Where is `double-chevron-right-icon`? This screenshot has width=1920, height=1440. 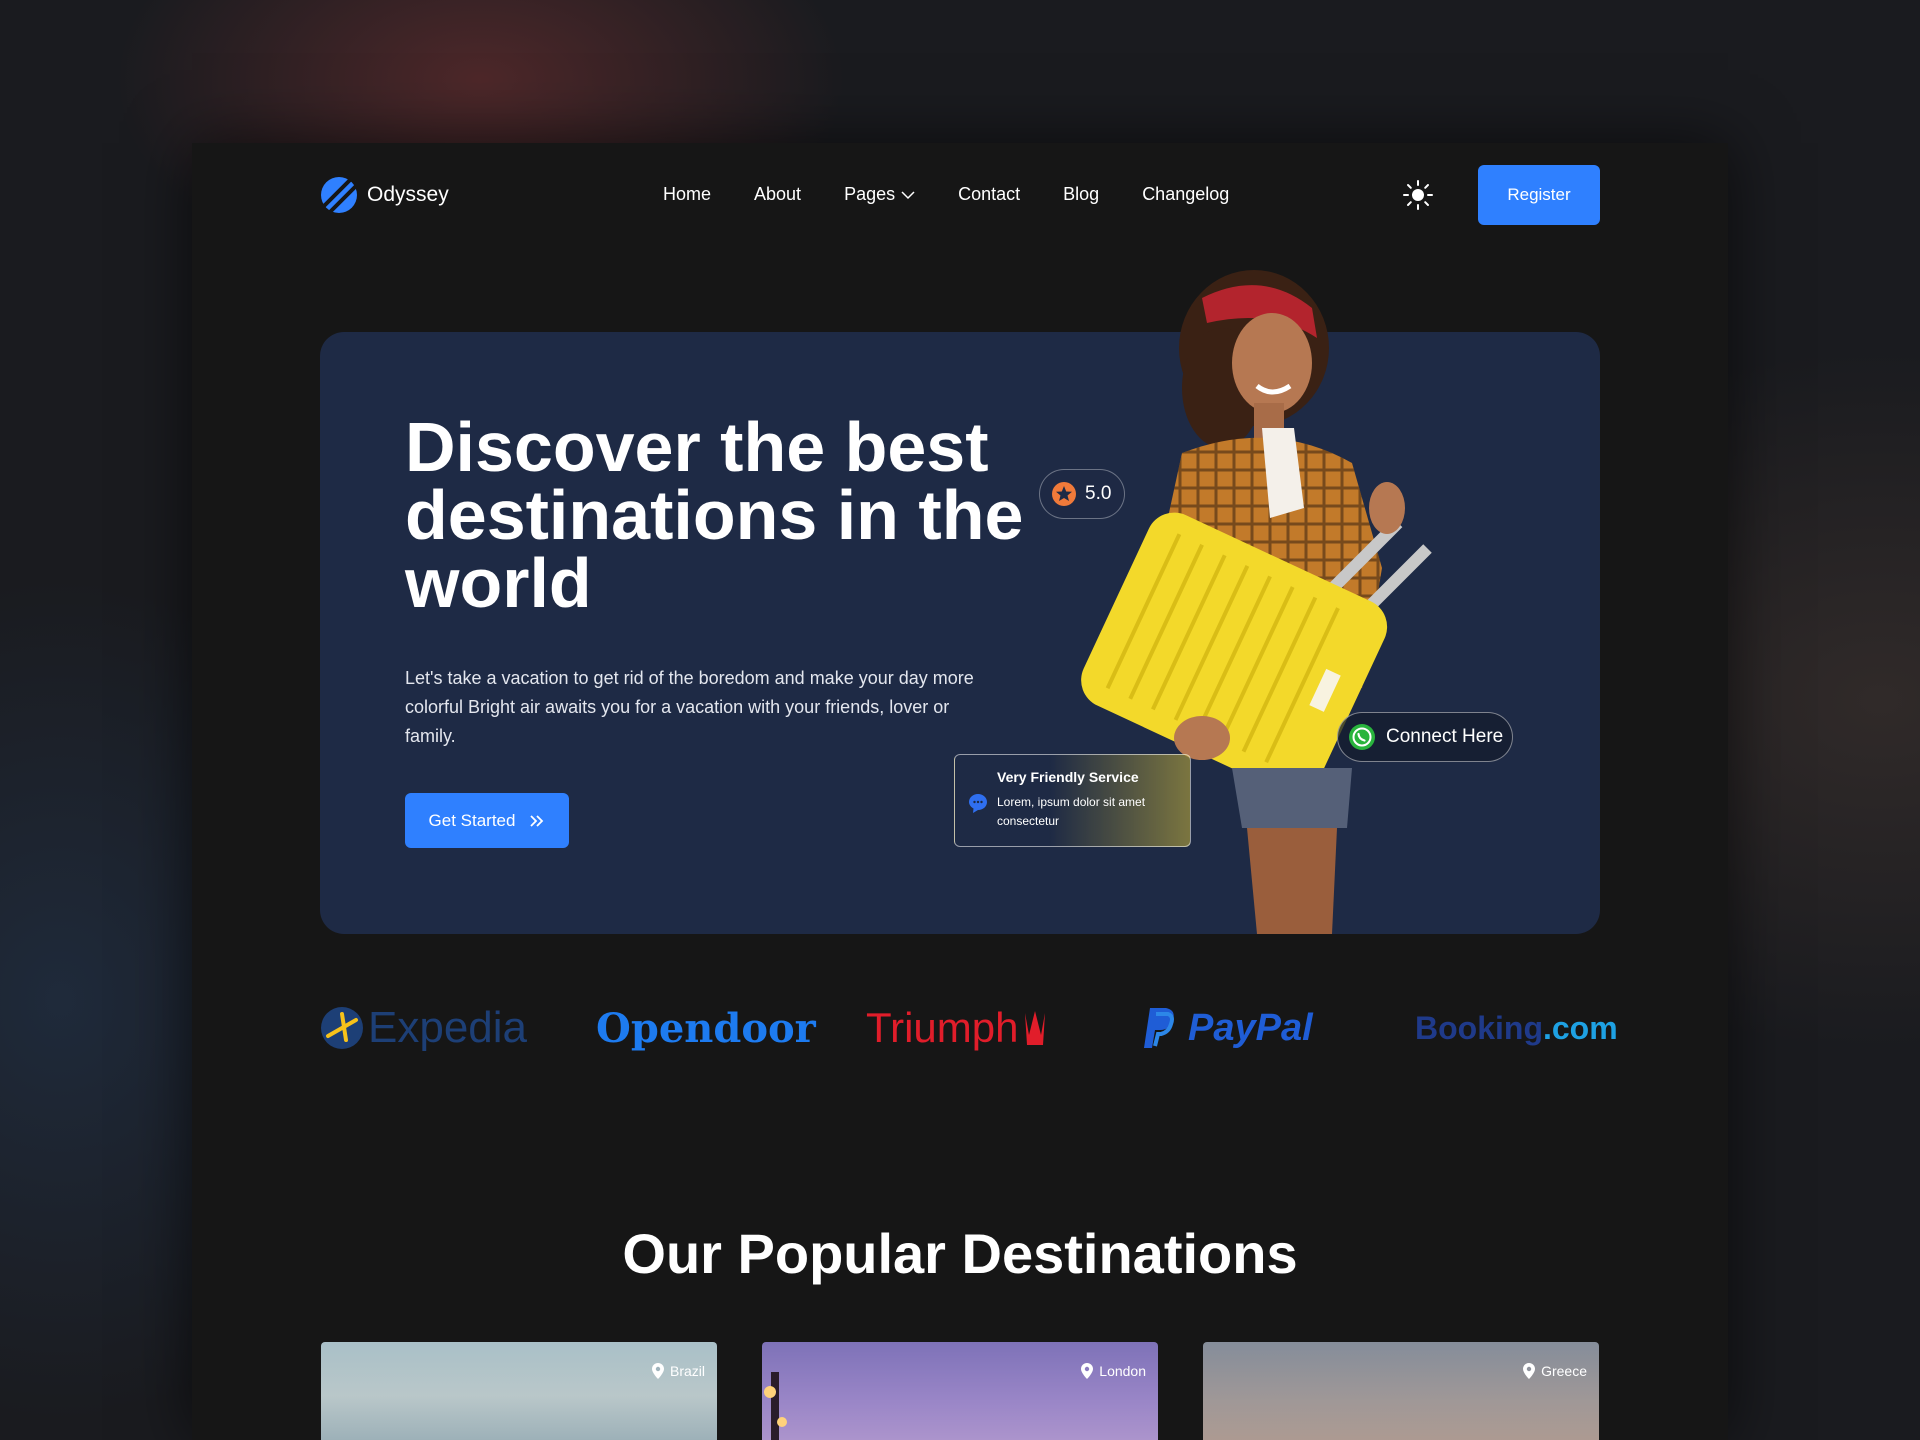 double-chevron-right-icon is located at coordinates (537, 820).